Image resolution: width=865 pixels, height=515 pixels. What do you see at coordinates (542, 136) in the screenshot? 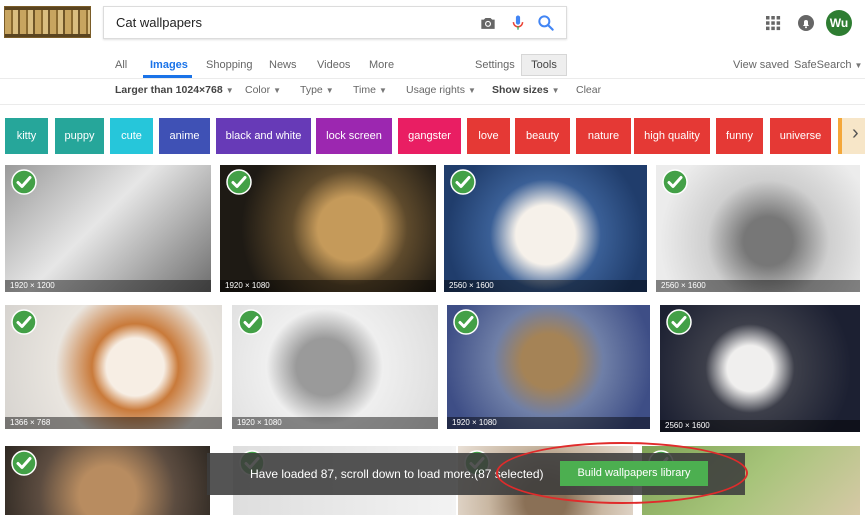
I see `chip-beauty: beauty` at bounding box center [542, 136].